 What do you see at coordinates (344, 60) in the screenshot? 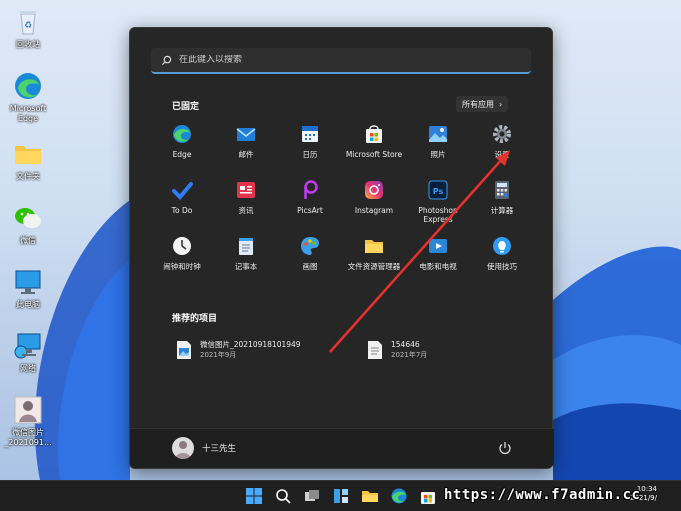
I see `search-input` at bounding box center [344, 60].